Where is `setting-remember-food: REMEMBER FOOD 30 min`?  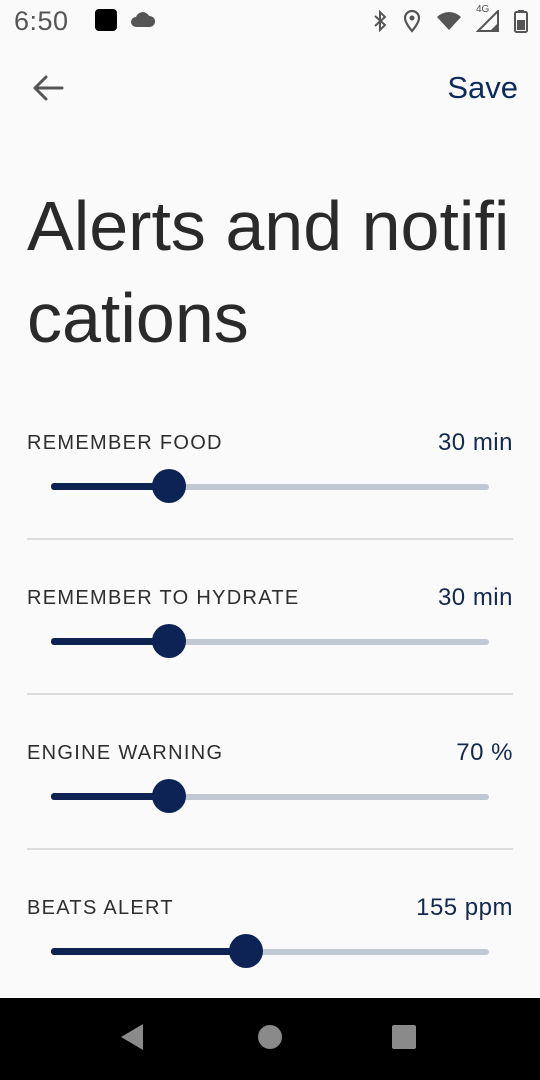
setting-remember-food: REMEMBER FOOD 30 min is located at coordinates (270, 508).